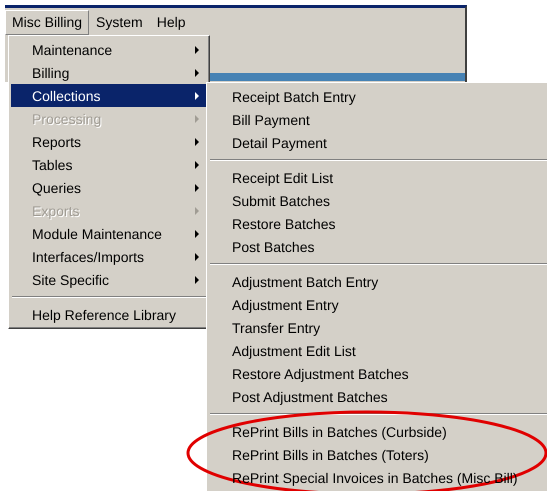 This screenshot has width=547, height=491. I want to click on menu-item: RePrint Bills in Batches (Toters), so click(378, 454).